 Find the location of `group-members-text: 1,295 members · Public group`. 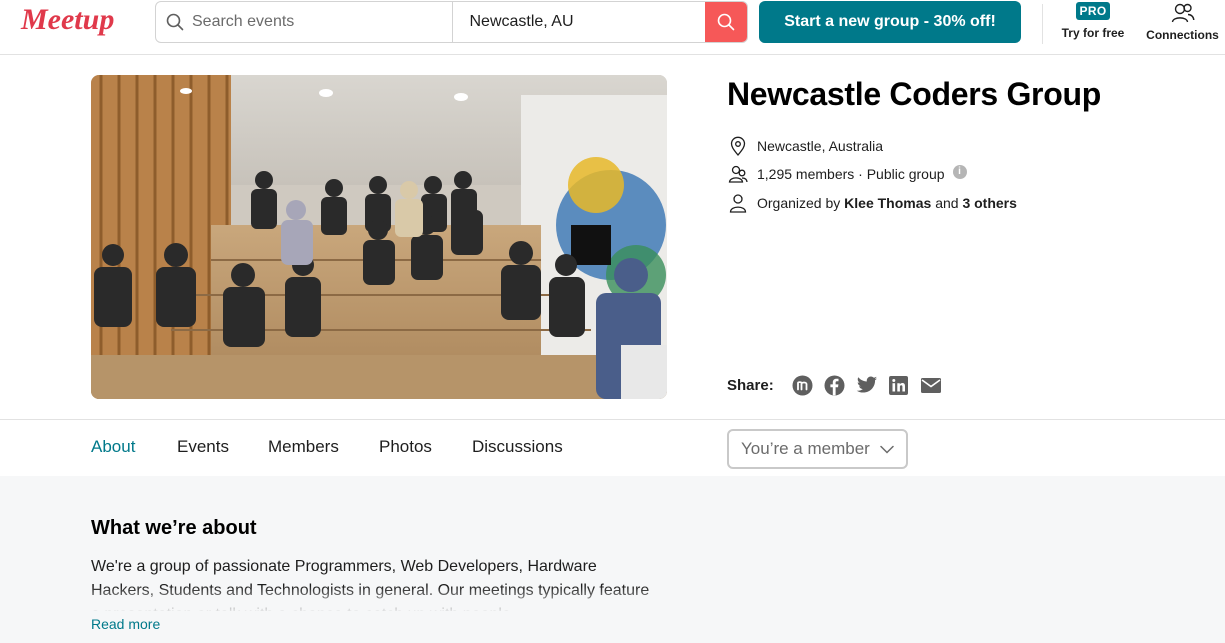

group-members-text: 1,295 members · Public group is located at coordinates (851, 174).